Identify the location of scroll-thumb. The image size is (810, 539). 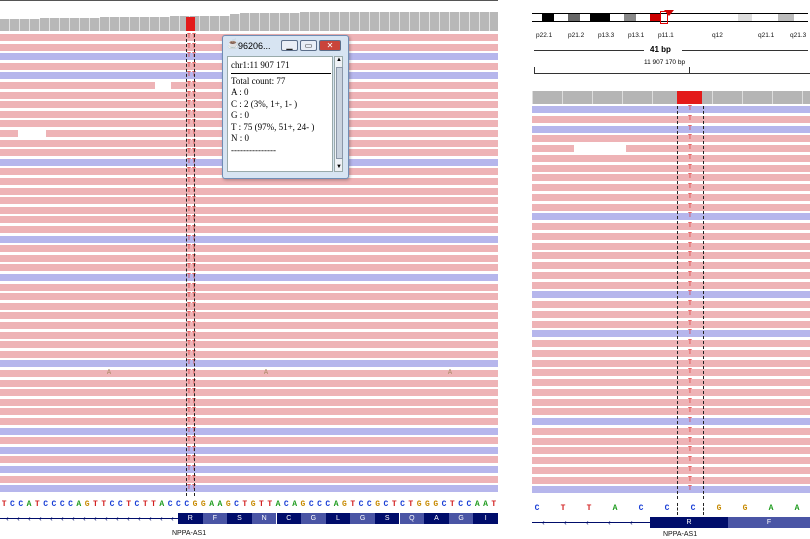
(339, 113).